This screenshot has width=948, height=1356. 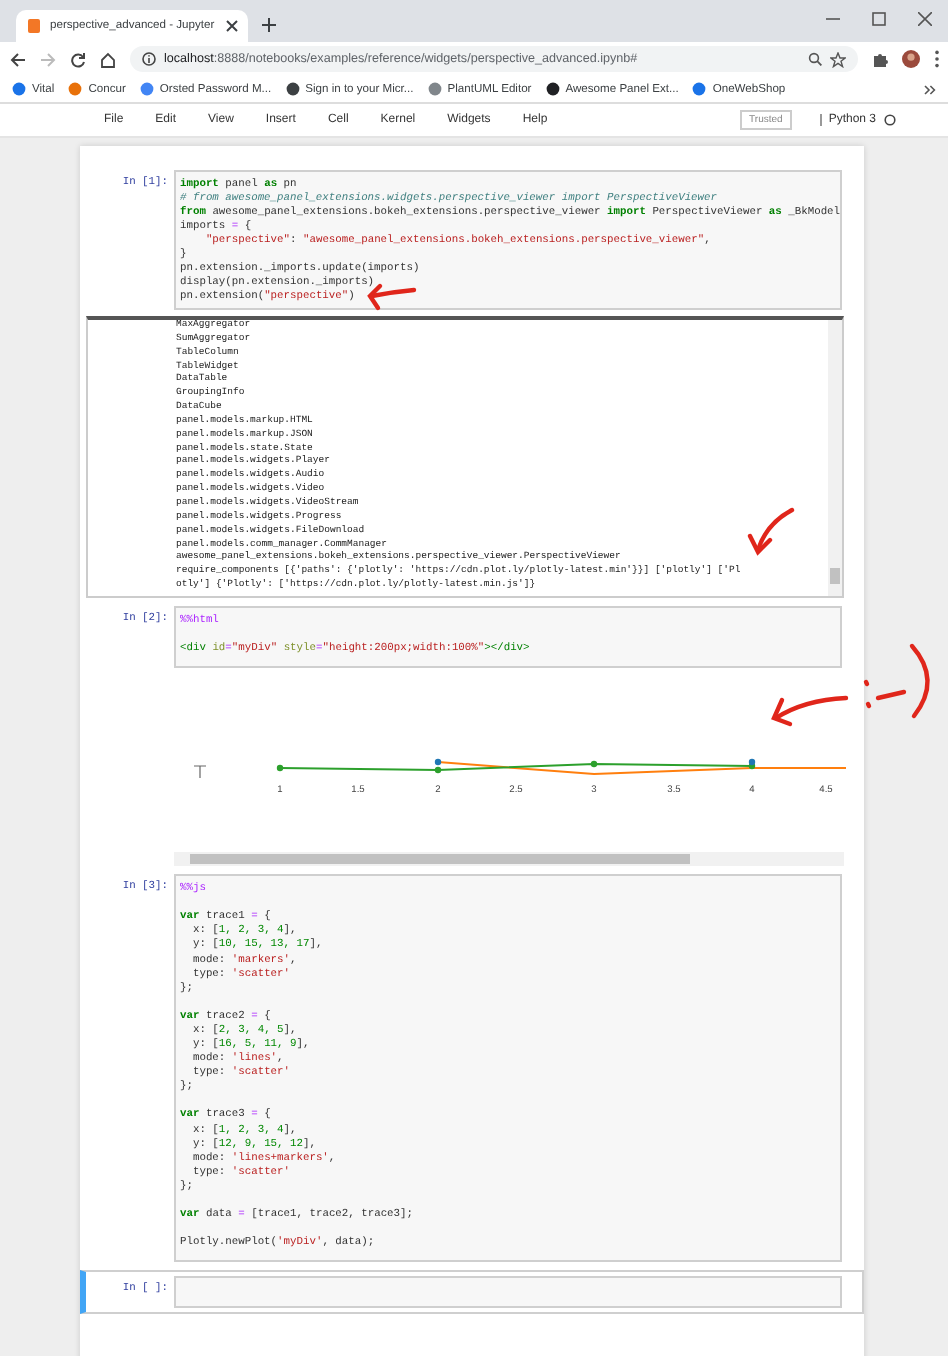 What do you see at coordinates (879, 19) in the screenshot?
I see `maximize-icon` at bounding box center [879, 19].